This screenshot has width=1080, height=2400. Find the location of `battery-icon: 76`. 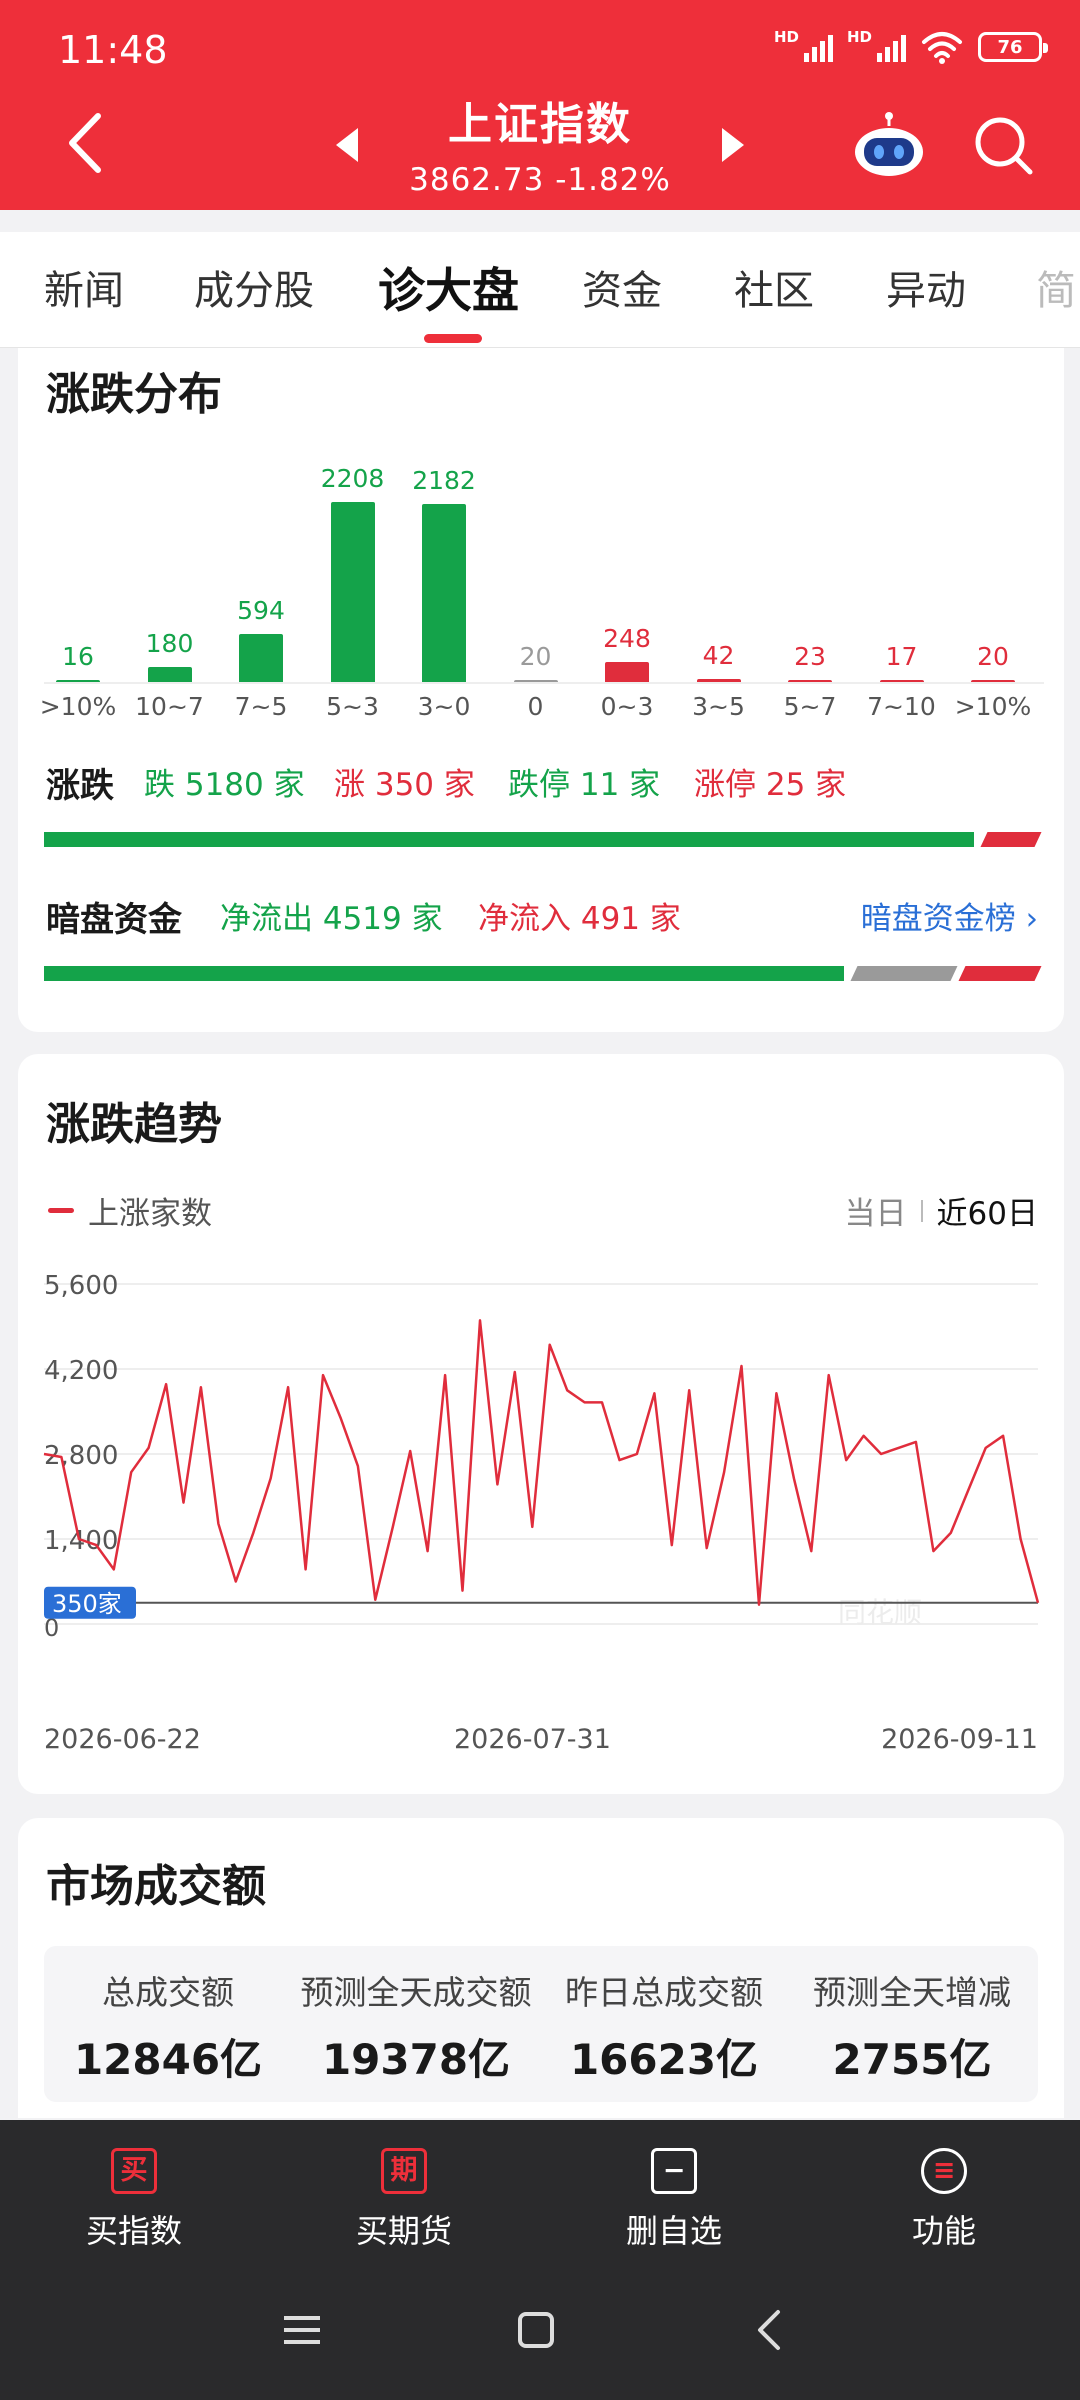

battery-icon: 76 is located at coordinates (1013, 47).